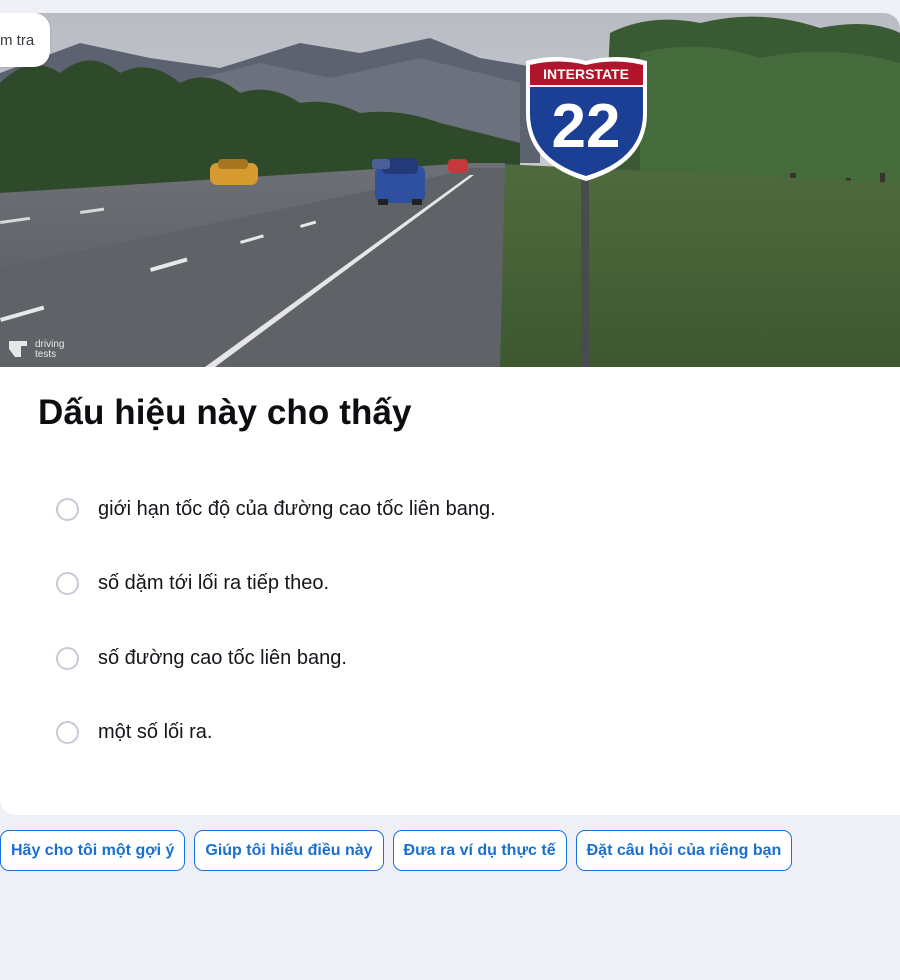 This screenshot has width=900, height=980. I want to click on quiz-badge-label: m tra, so click(17, 40).